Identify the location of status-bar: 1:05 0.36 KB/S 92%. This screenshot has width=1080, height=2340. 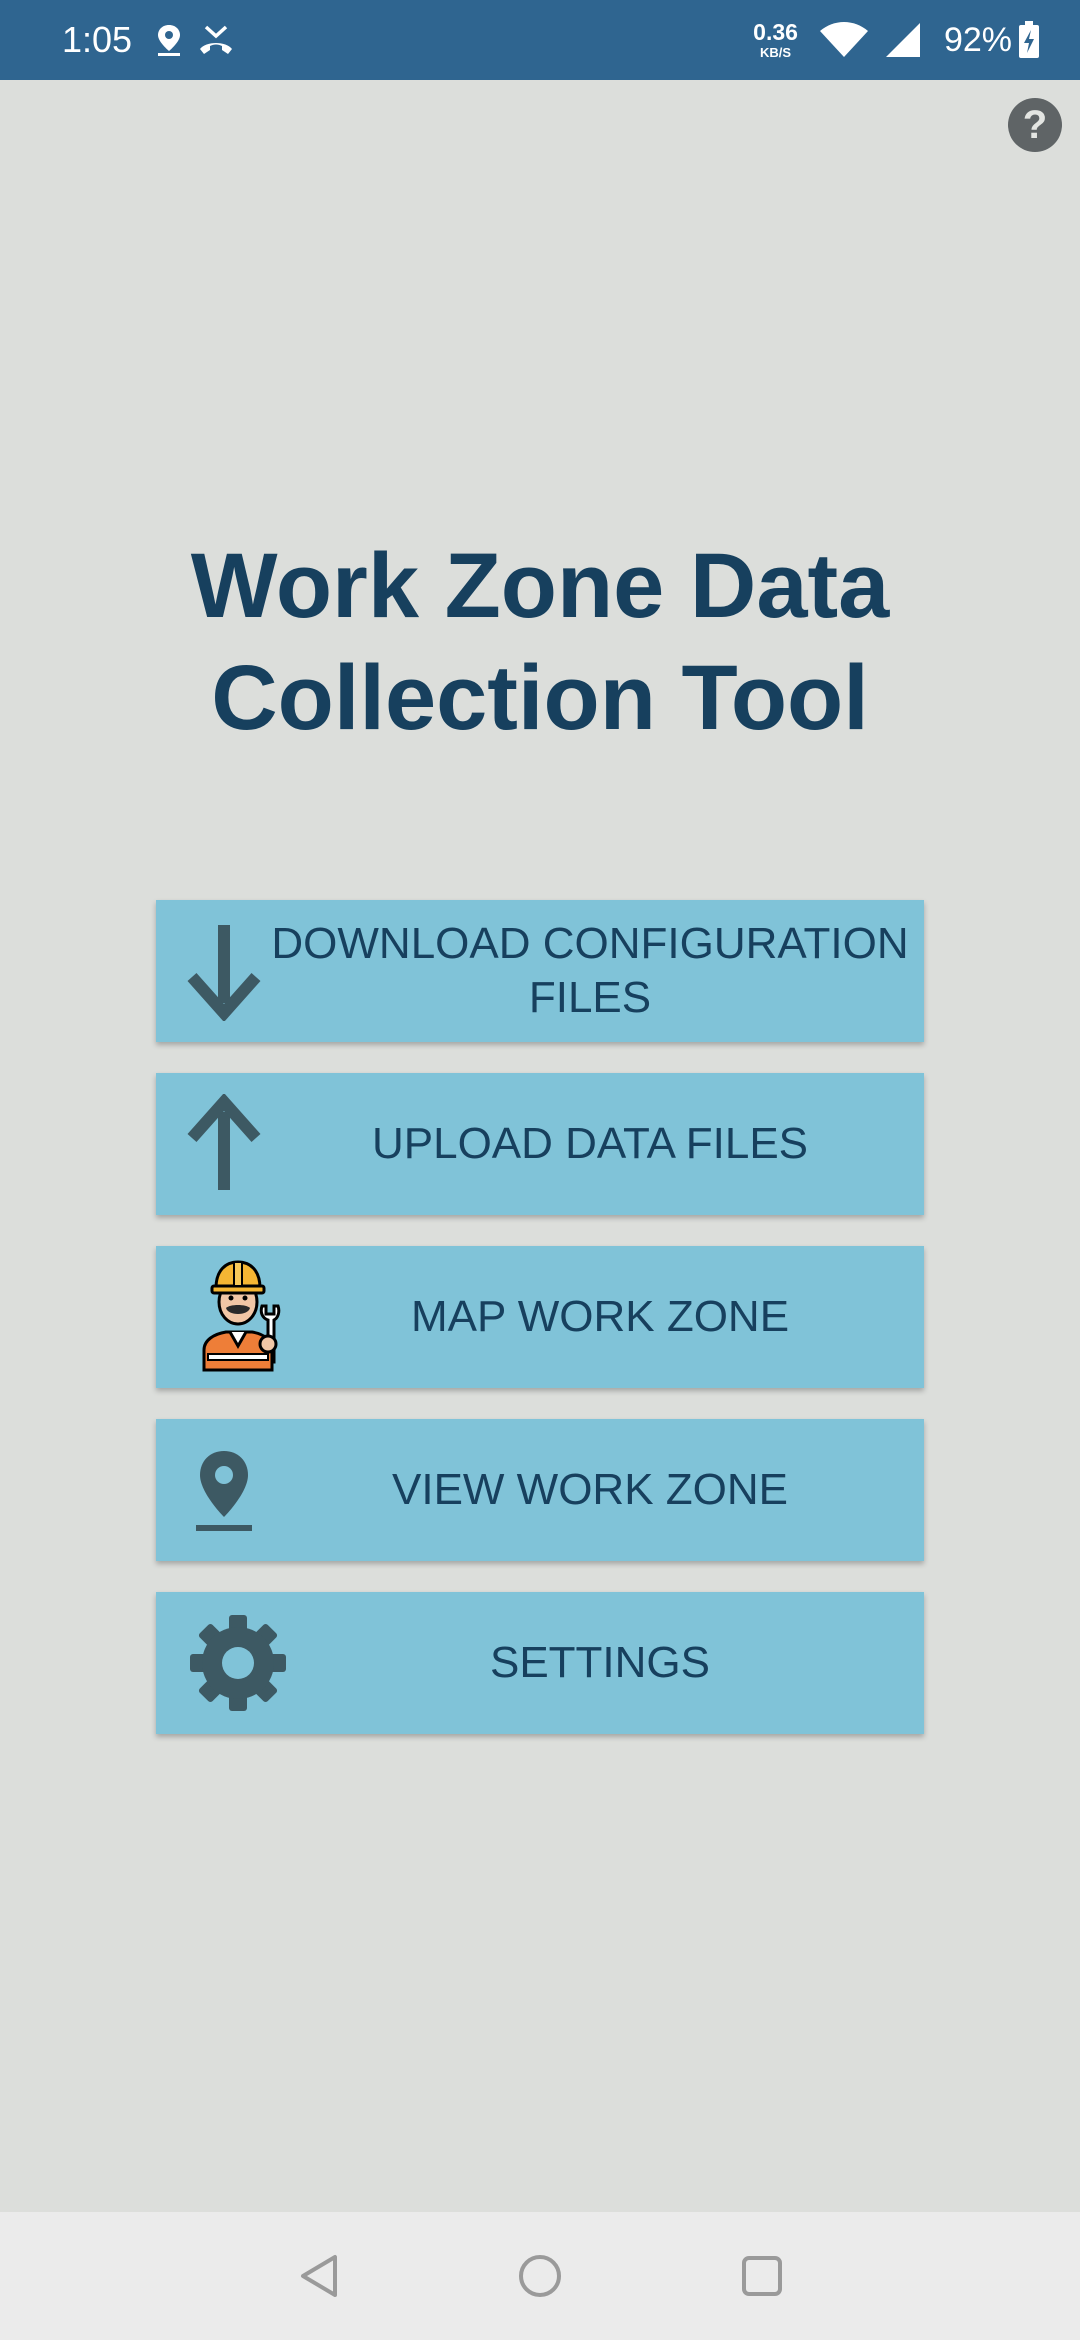
(540, 40).